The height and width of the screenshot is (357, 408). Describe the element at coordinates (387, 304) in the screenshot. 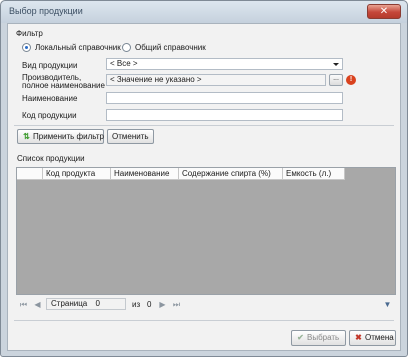

I see `filter-icon: ▼` at that location.